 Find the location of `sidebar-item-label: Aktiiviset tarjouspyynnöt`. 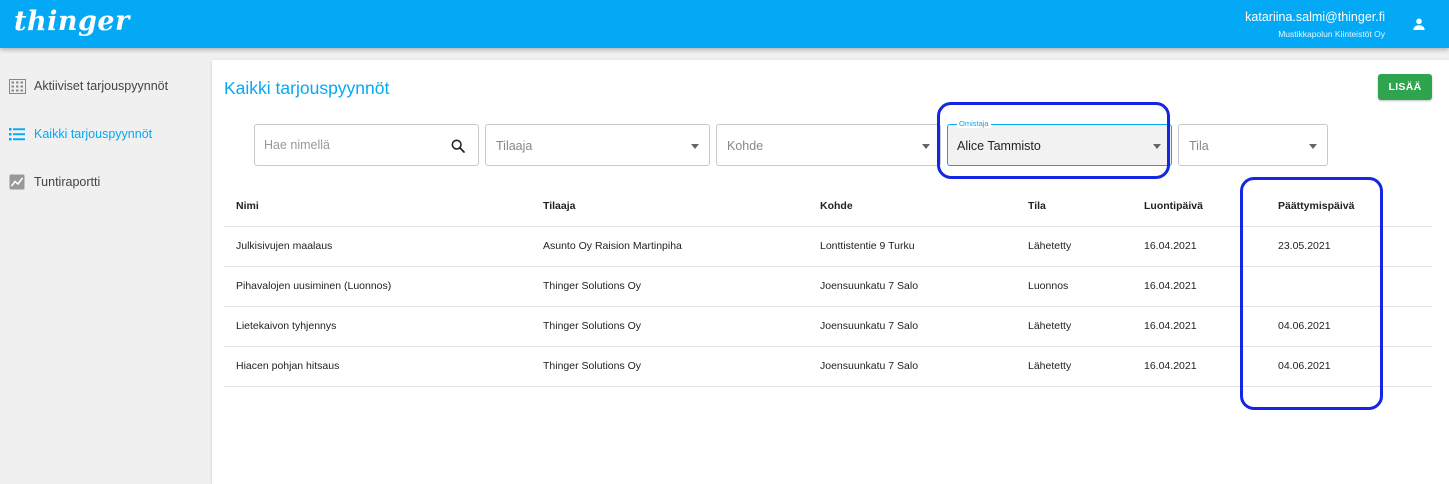

sidebar-item-label: Aktiiviset tarjouspyynnöt is located at coordinates (101, 86).